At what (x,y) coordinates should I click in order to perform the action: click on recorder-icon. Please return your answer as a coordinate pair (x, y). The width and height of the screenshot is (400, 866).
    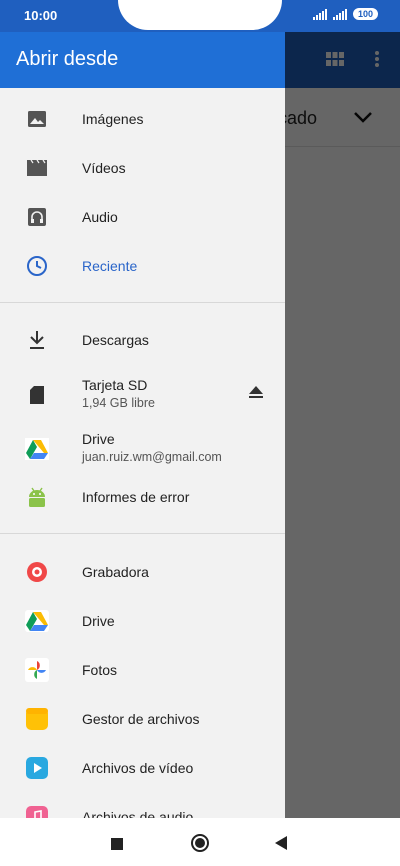
    Looking at the image, I should click on (37, 572).